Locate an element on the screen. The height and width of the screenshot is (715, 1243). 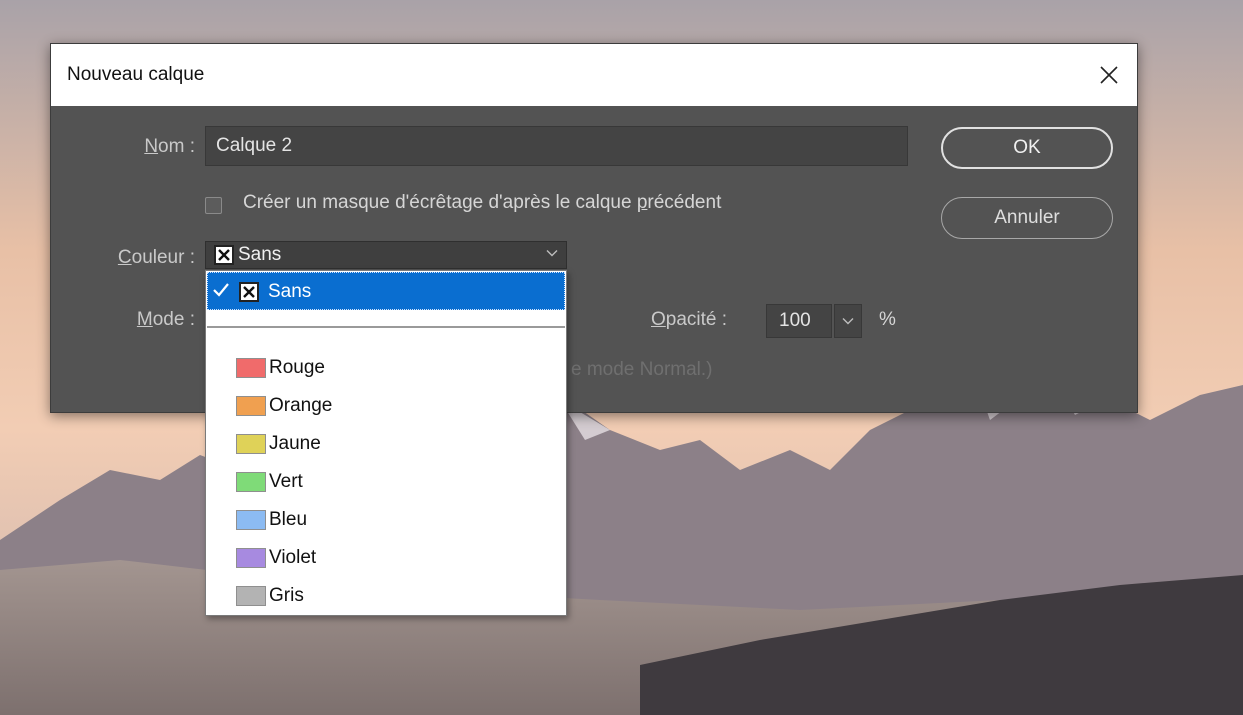
color-option-violet: Violet is located at coordinates (386, 558).